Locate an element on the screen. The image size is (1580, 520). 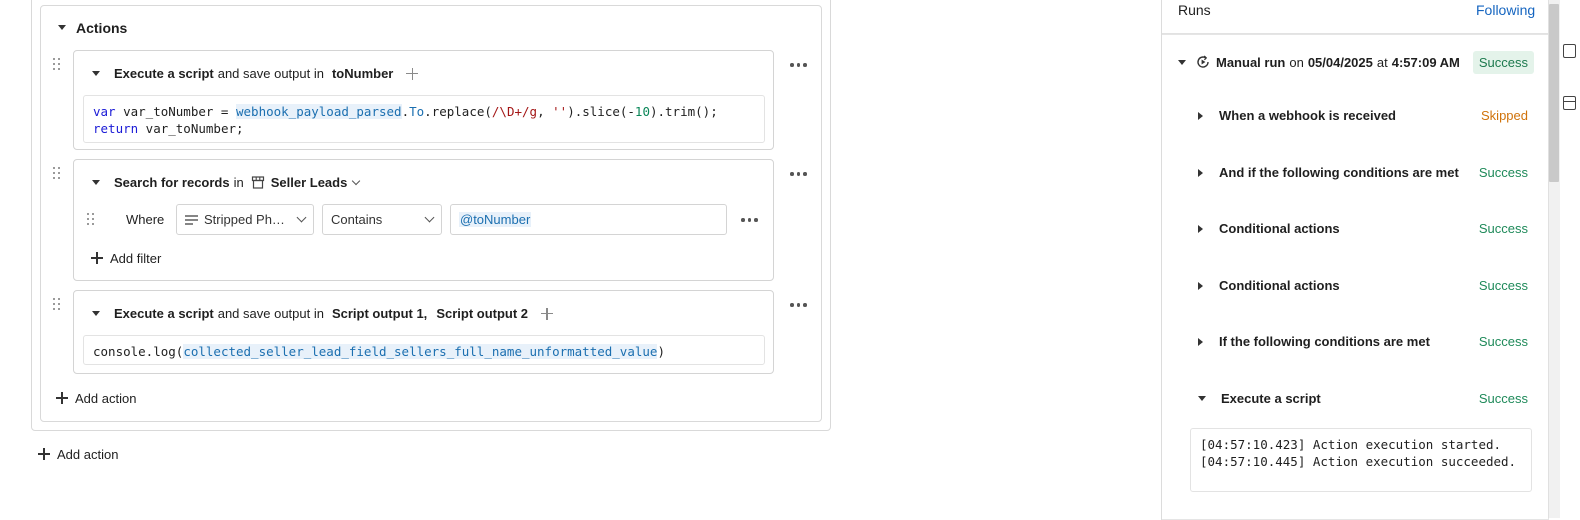
runs-title: Runs is located at coordinates (1194, 10).